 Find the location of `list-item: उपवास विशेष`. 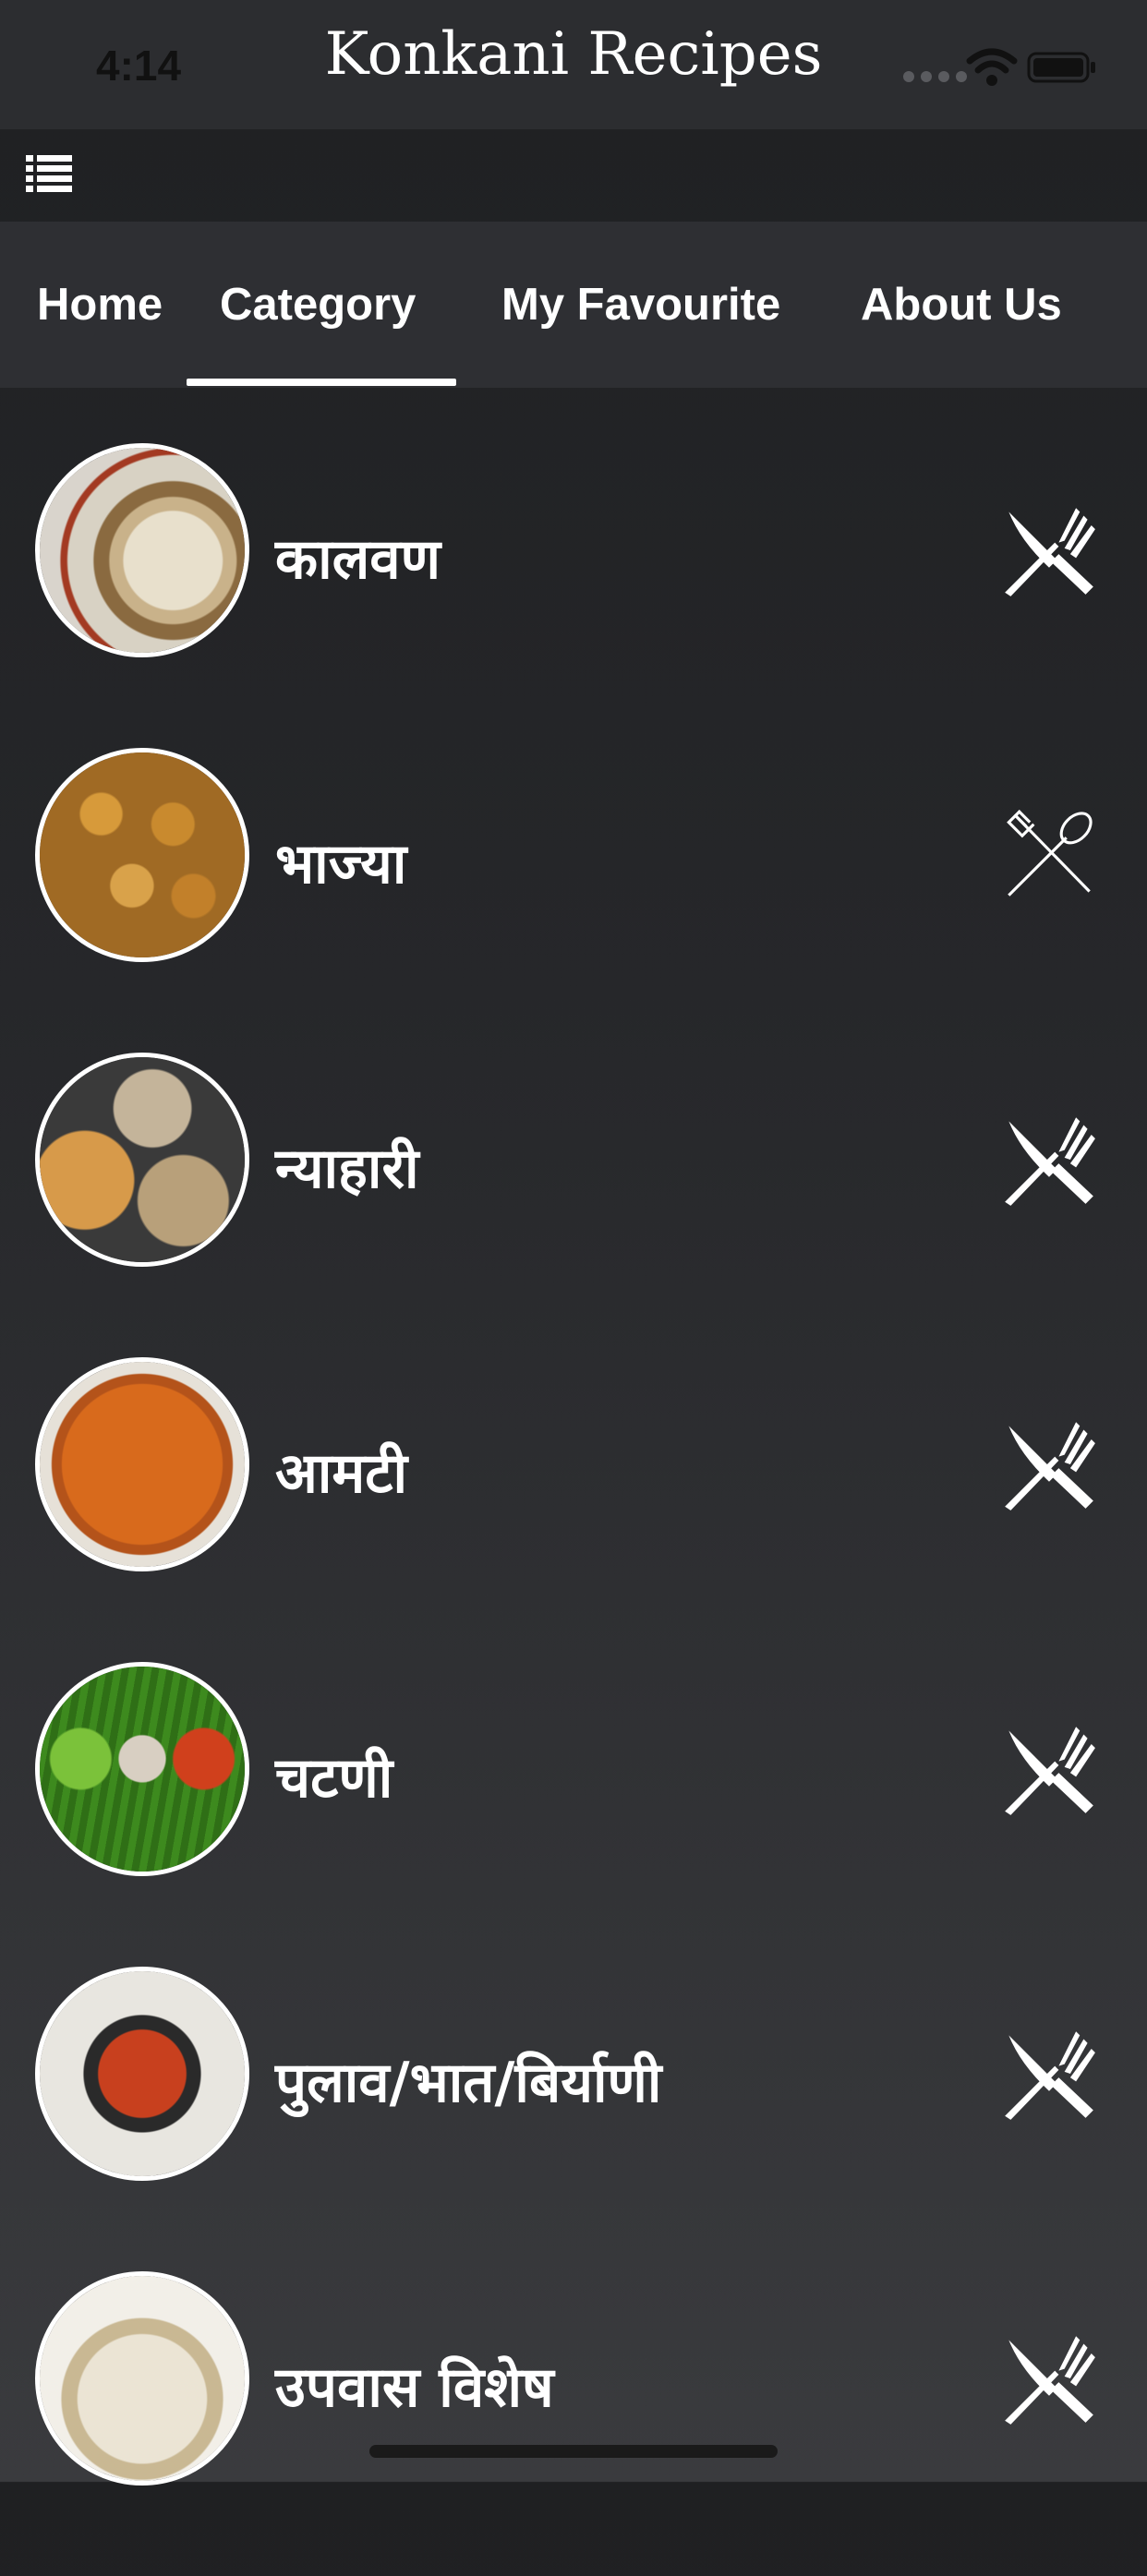

list-item: उपवास विशेष is located at coordinates (573, 2423).